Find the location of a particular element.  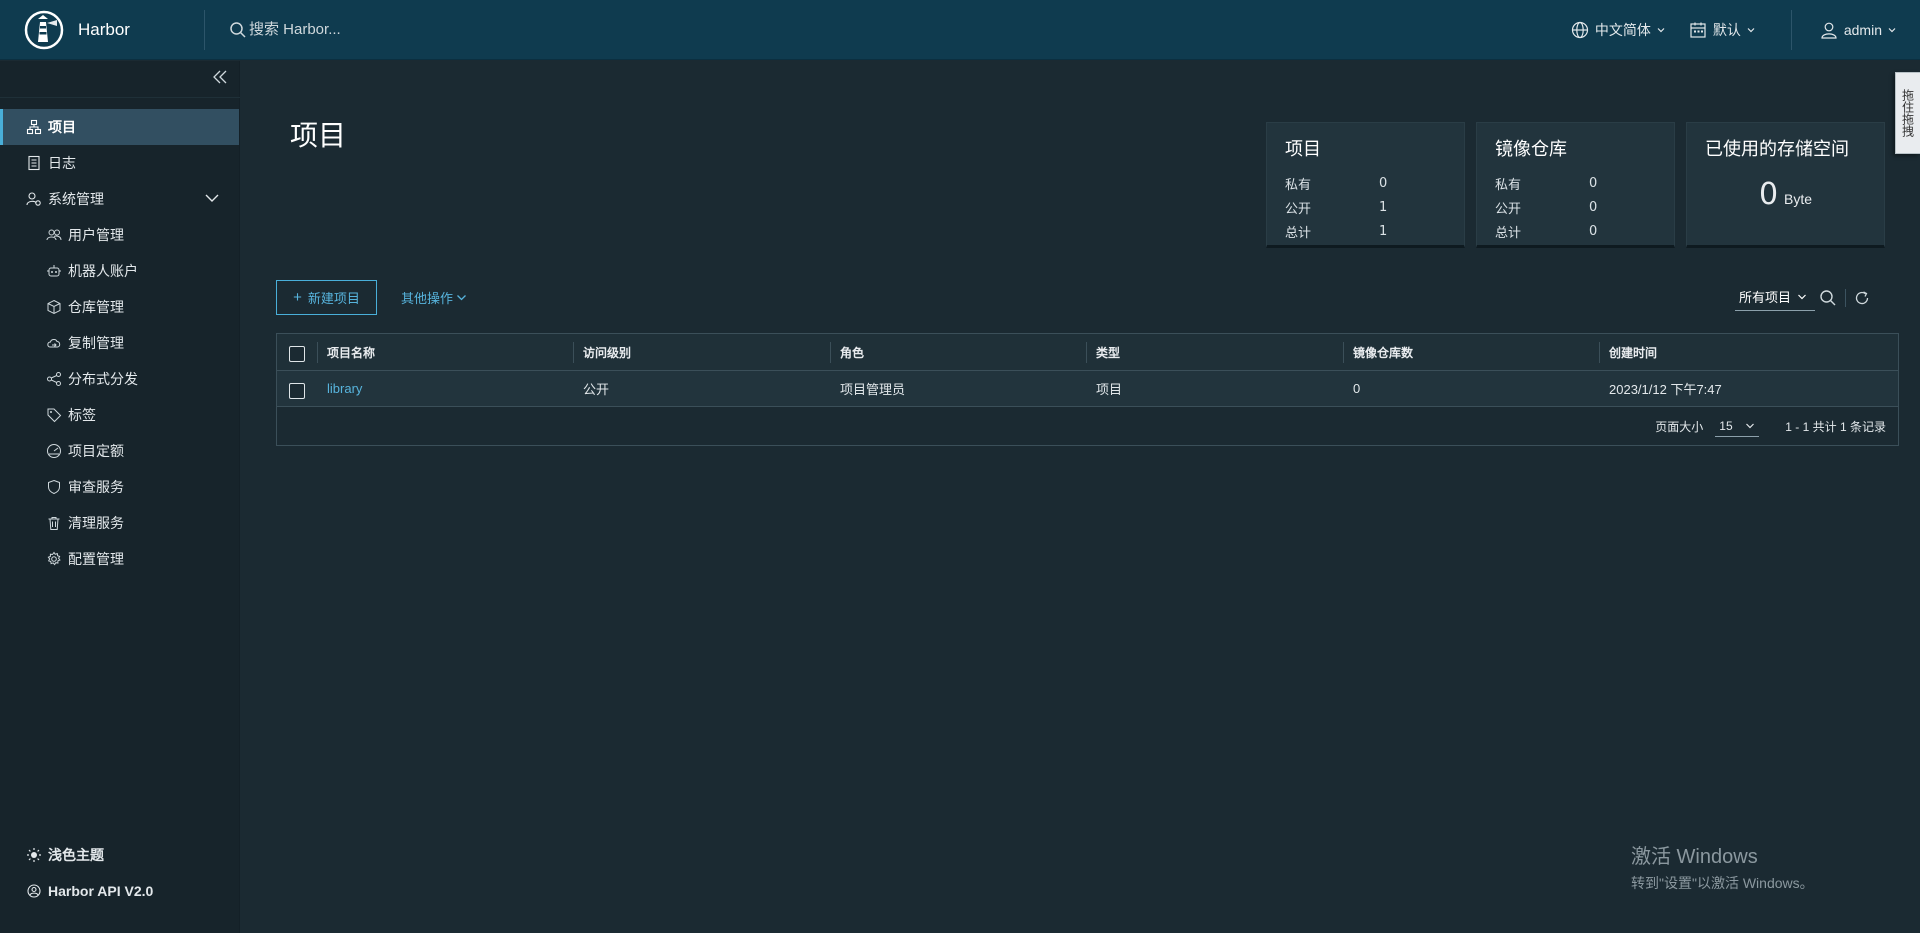

project-filter: 所有项目 is located at coordinates (1802, 298).